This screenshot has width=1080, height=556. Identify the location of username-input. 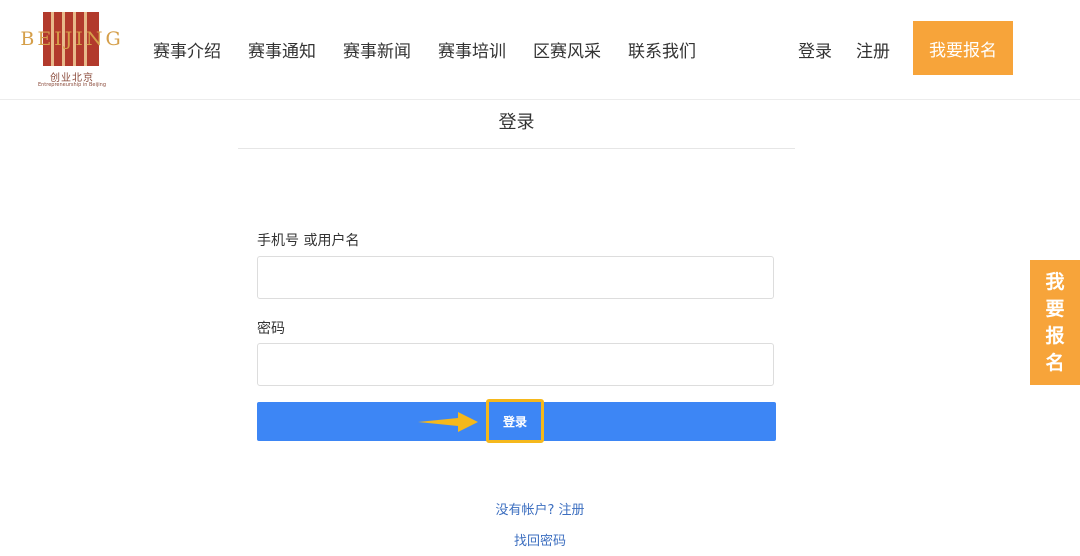
(515, 277).